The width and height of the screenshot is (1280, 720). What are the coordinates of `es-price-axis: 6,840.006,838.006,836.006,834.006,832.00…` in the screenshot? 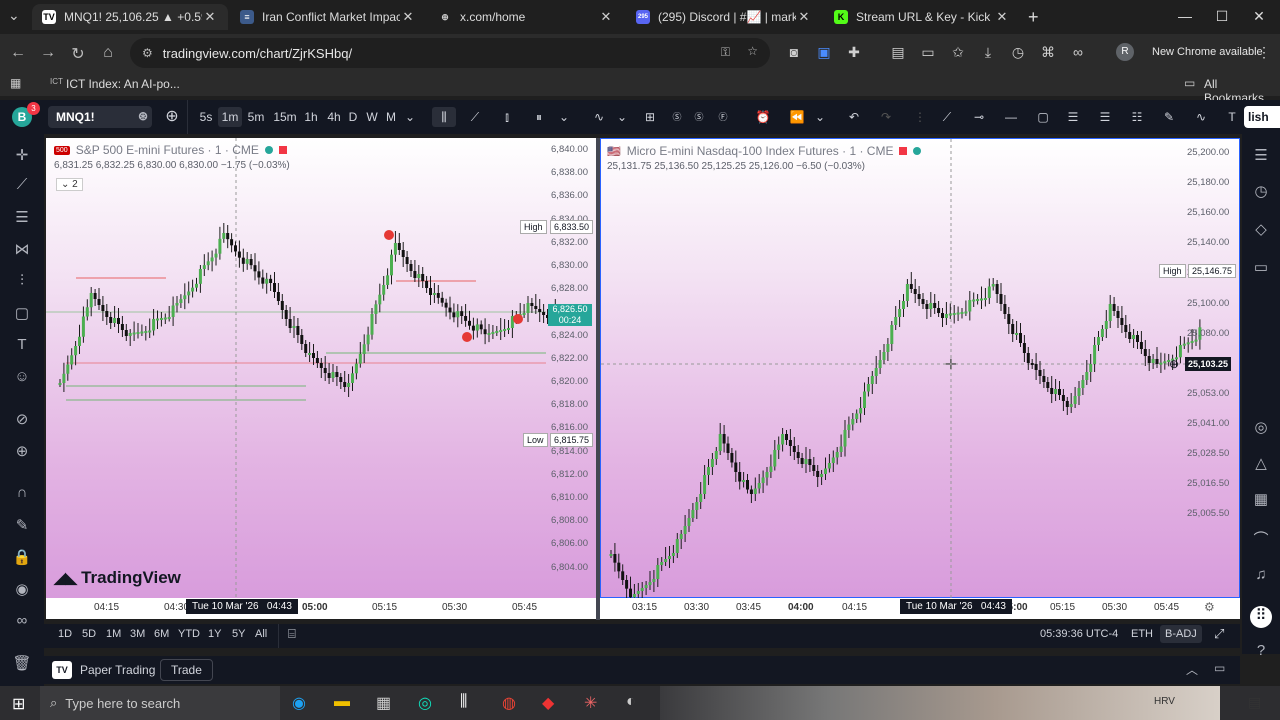 It's located at (570, 368).